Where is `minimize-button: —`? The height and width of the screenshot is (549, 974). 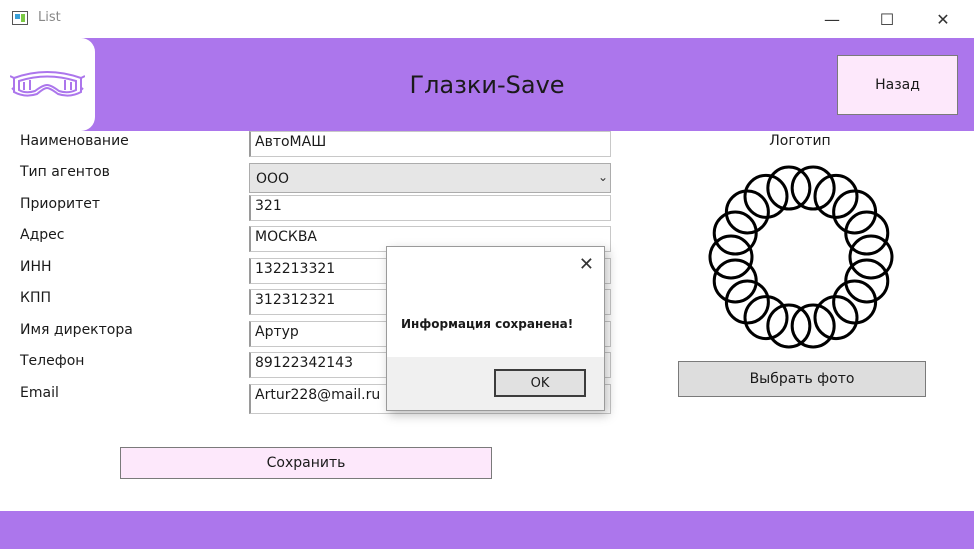 minimize-button: — is located at coordinates (832, 19).